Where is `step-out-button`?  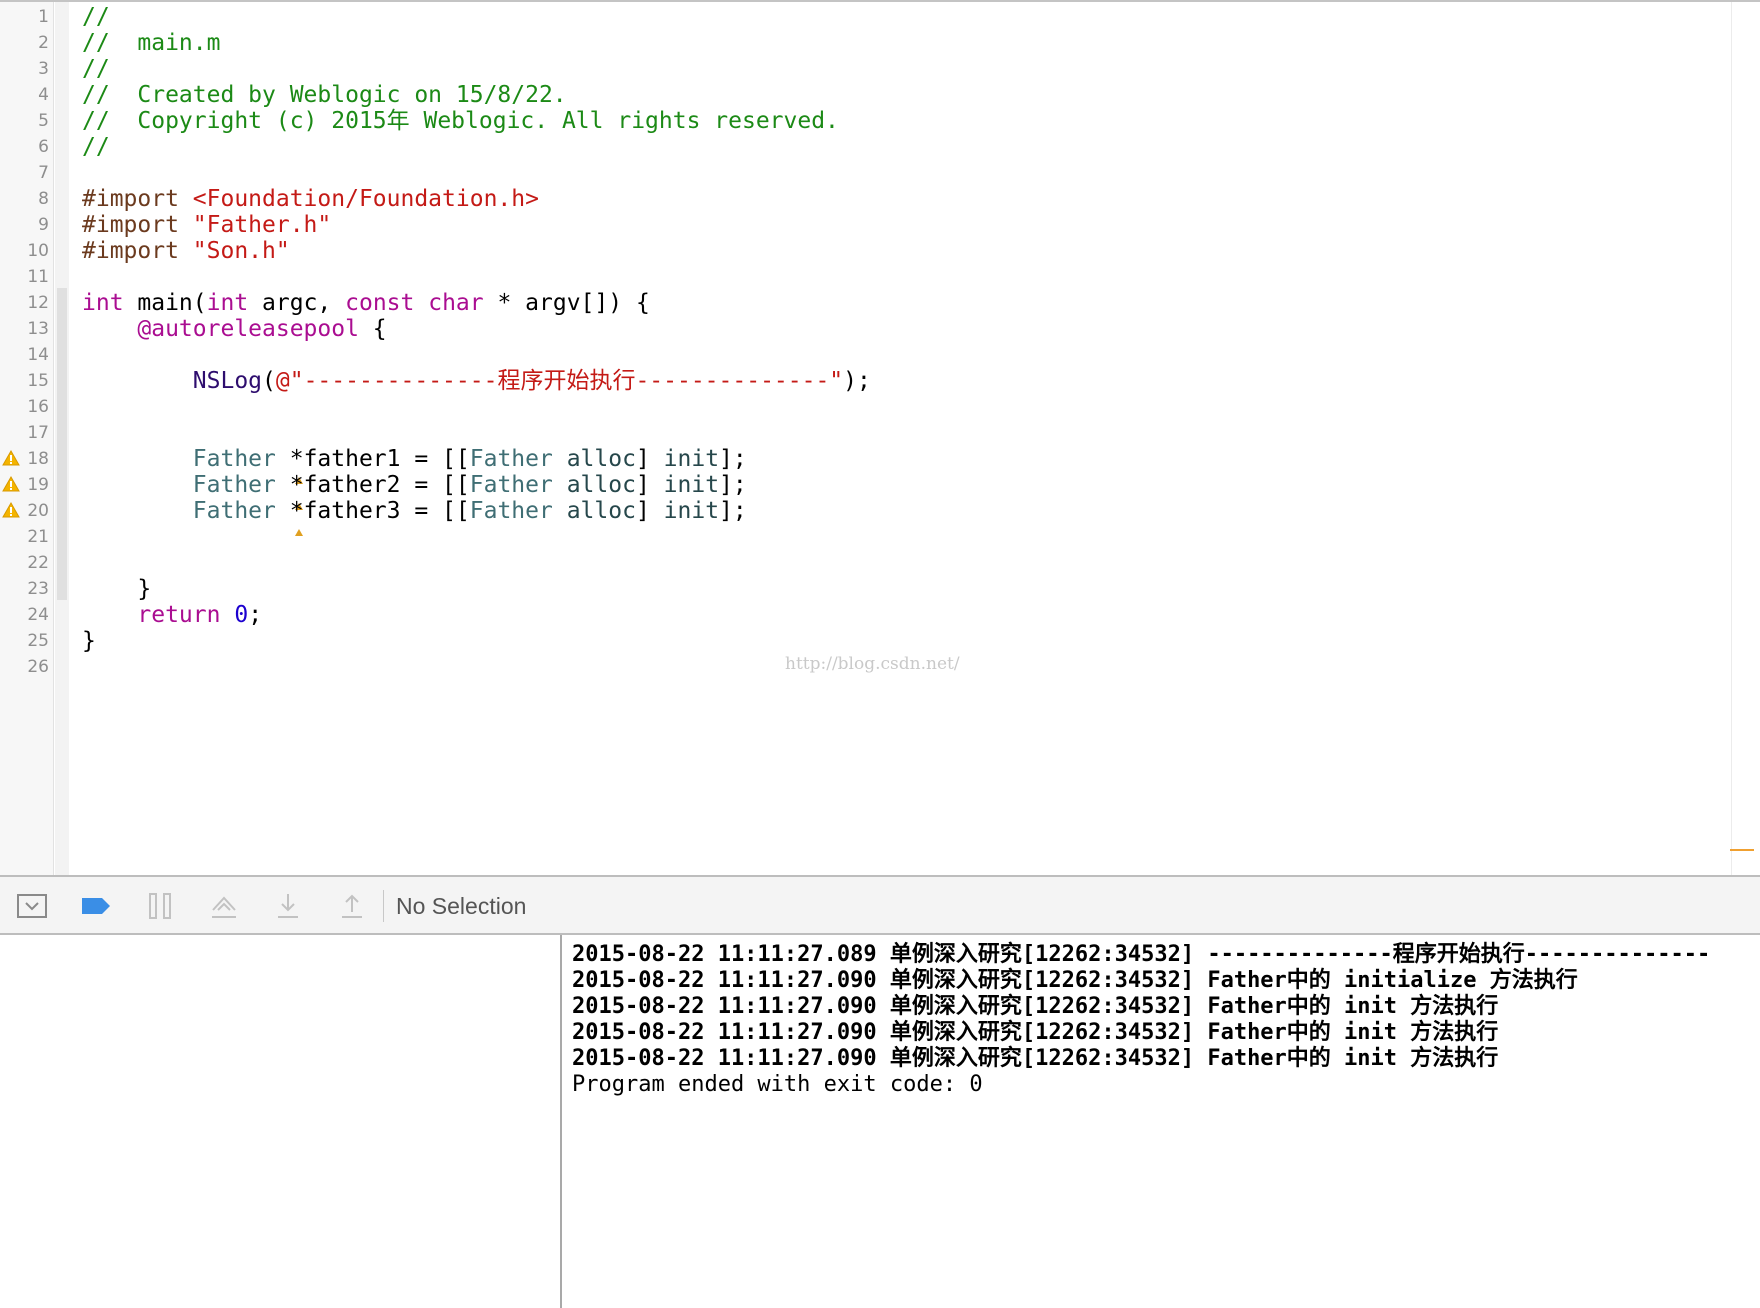 step-out-button is located at coordinates (352, 906).